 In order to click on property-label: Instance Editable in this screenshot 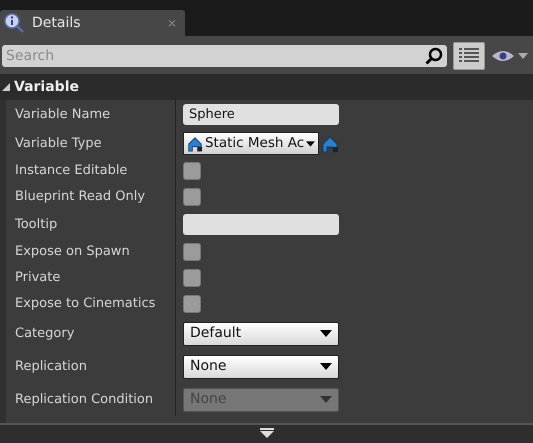, I will do `click(91, 171)`.